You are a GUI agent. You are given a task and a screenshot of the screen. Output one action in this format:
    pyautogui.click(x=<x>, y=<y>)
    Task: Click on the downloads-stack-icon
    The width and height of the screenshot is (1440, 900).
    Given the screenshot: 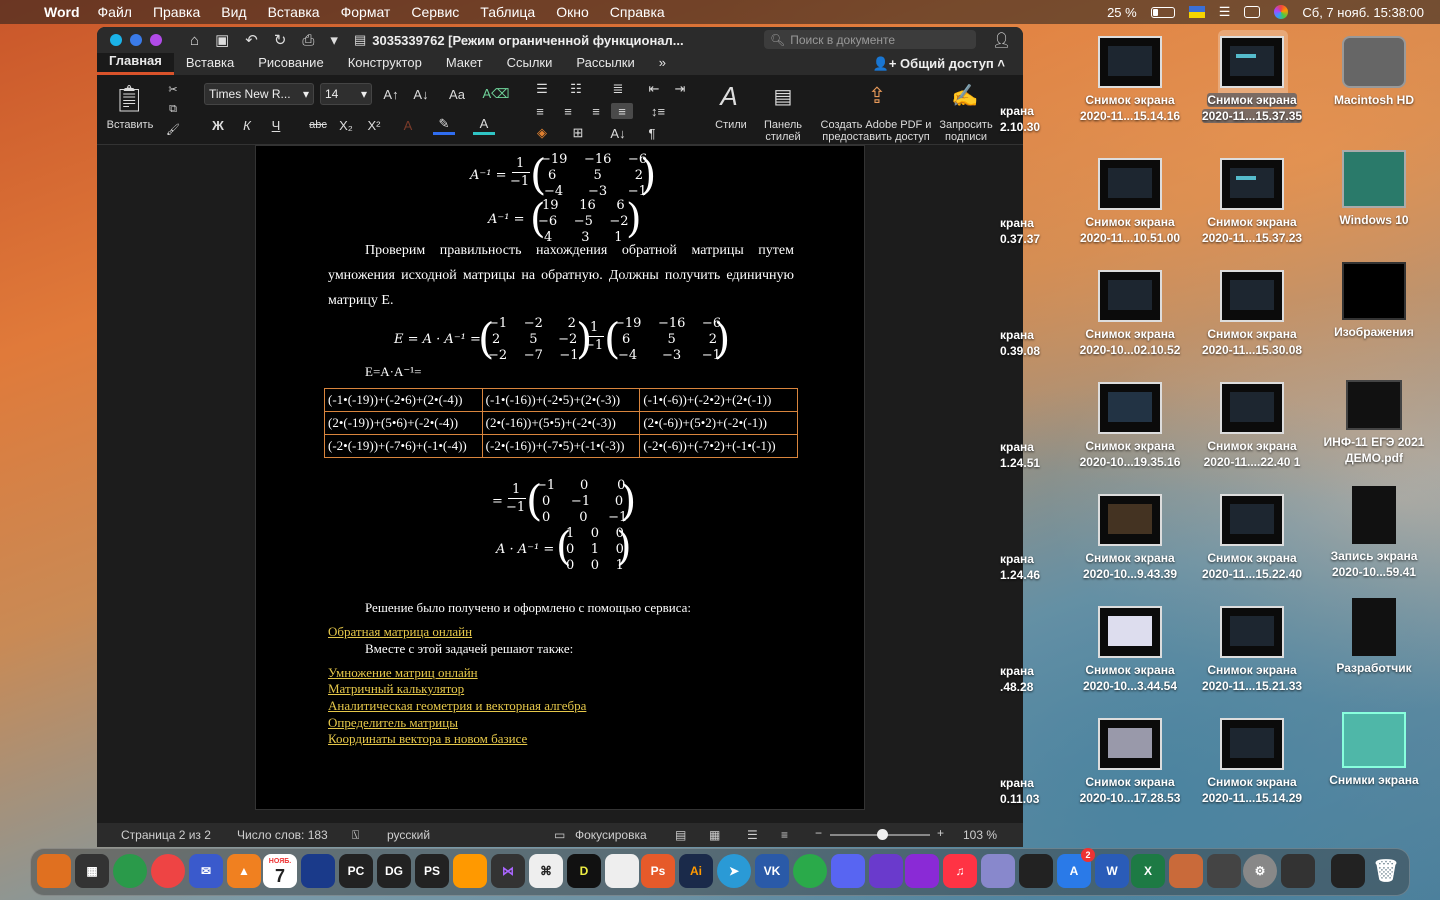 What is the action you would take?
    pyautogui.click(x=1348, y=871)
    